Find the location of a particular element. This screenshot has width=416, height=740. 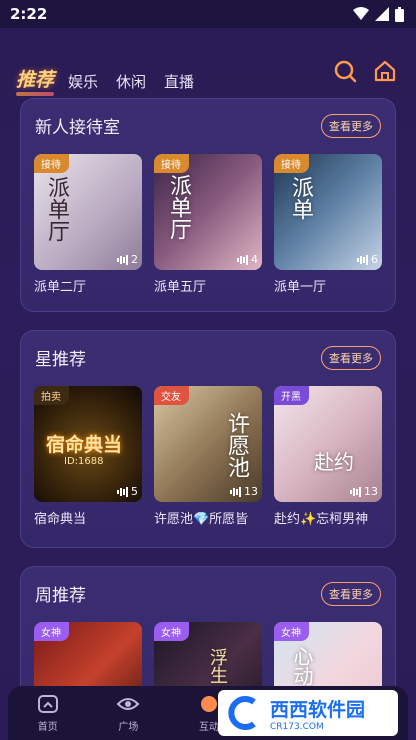

watermark: 西西软件园 CR173.COM is located at coordinates (308, 713).